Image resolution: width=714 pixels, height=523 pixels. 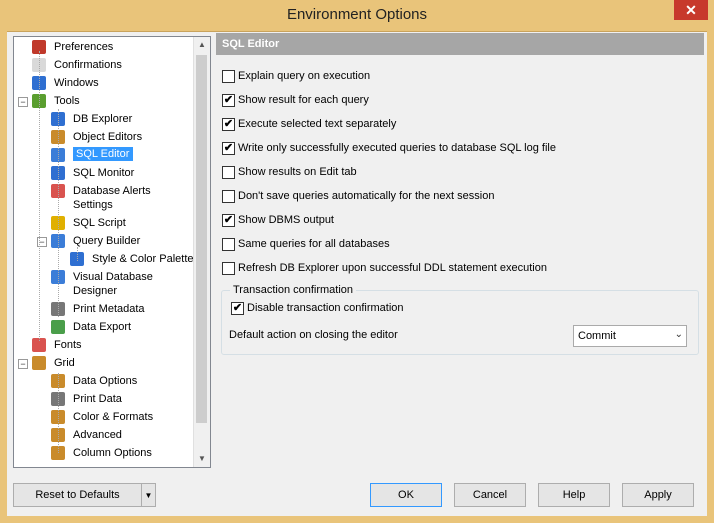 What do you see at coordinates (317, 124) in the screenshot?
I see `option-label: Execute selected text separately` at bounding box center [317, 124].